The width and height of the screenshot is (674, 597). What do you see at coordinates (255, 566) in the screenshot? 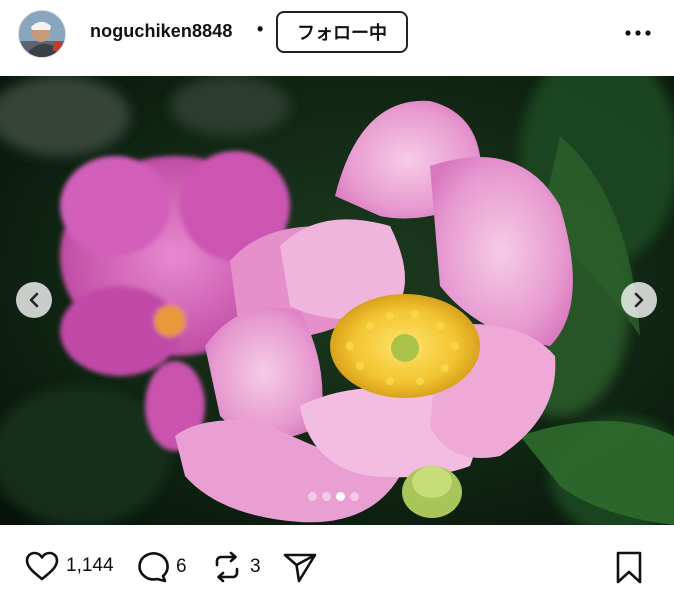
I see `repost-count: 3` at bounding box center [255, 566].